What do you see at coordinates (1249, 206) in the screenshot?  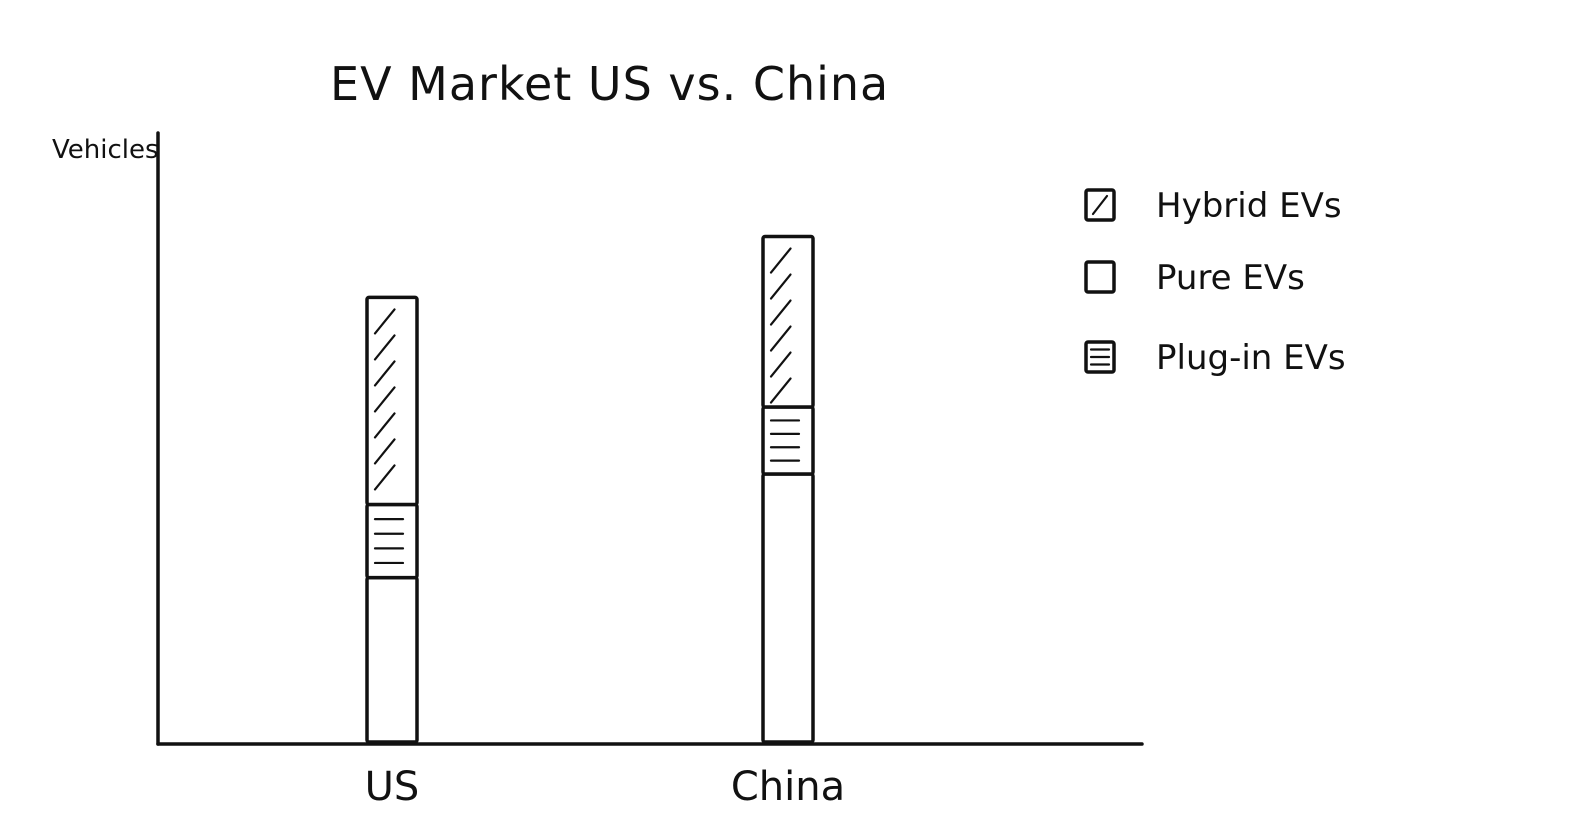 I see `legend-label-hybrid-evs: Hybrid EVs` at bounding box center [1249, 206].